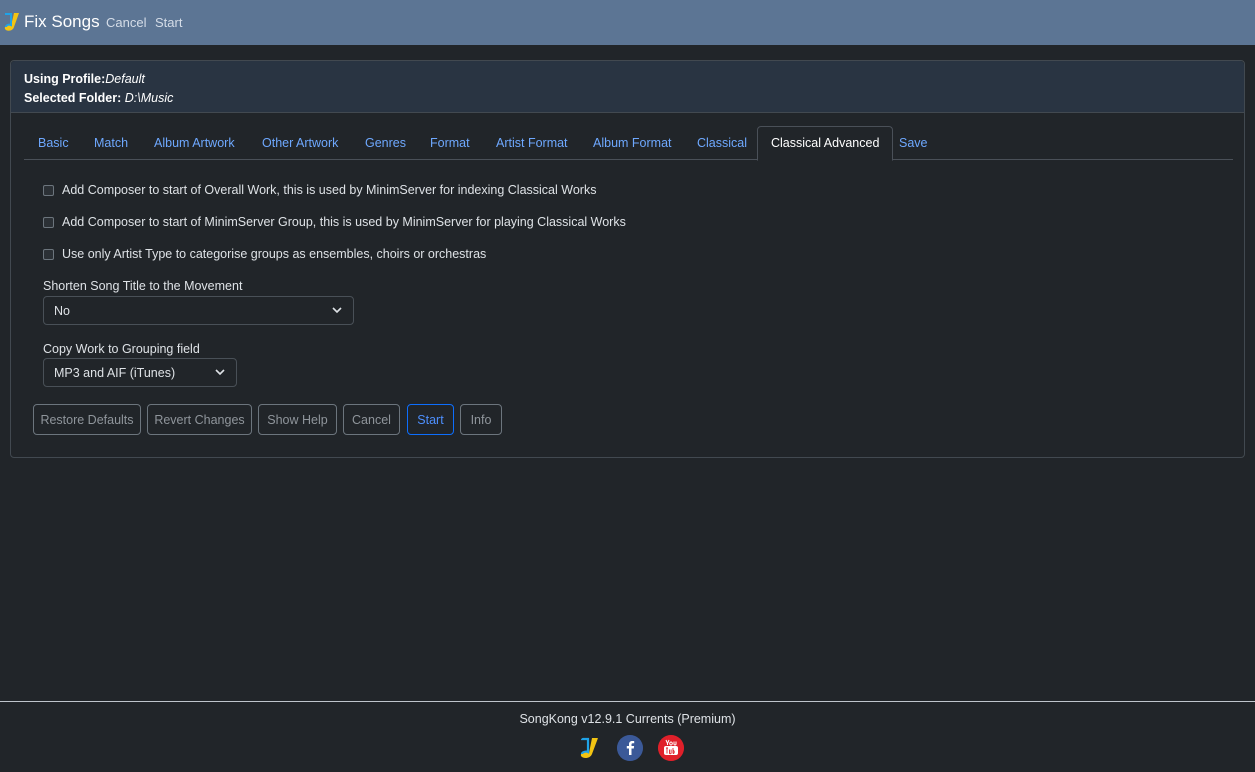 Image resolution: width=1255 pixels, height=772 pixels. What do you see at coordinates (532, 143) in the screenshot?
I see `tab-artist-format: Artist Format` at bounding box center [532, 143].